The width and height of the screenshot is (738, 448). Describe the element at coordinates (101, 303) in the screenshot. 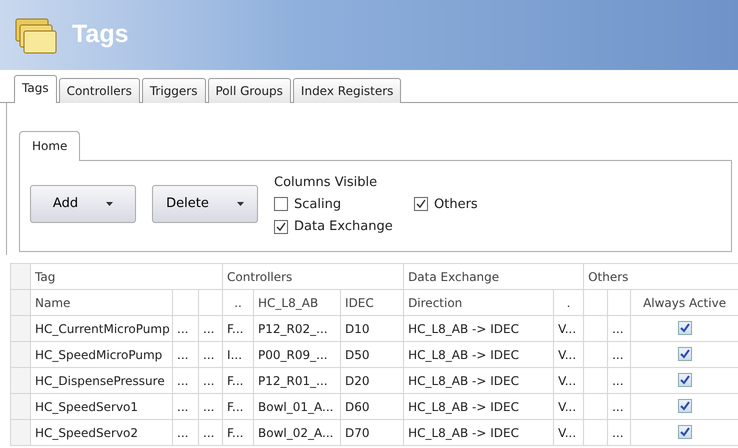

I see `column-header: Name` at that location.